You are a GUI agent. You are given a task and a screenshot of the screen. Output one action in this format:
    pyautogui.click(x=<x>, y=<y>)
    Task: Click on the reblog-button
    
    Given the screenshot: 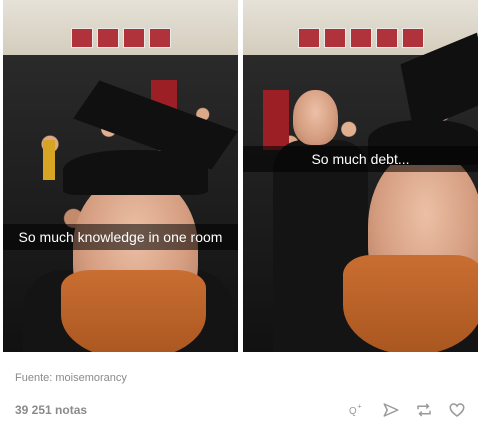 What is the action you would take?
    pyautogui.click(x=424, y=410)
    